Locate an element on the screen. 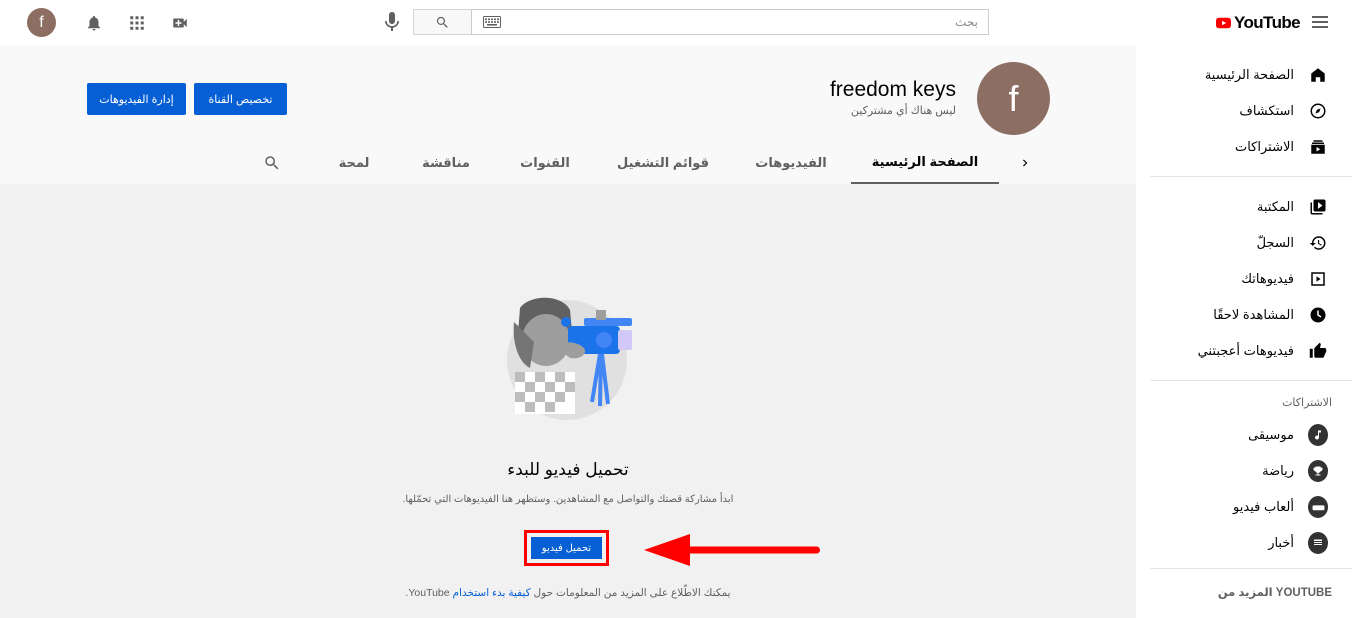 The width and height of the screenshot is (1352, 618). sidebar-item-your-videos: فيديوهاتك is located at coordinates (1233, 279).